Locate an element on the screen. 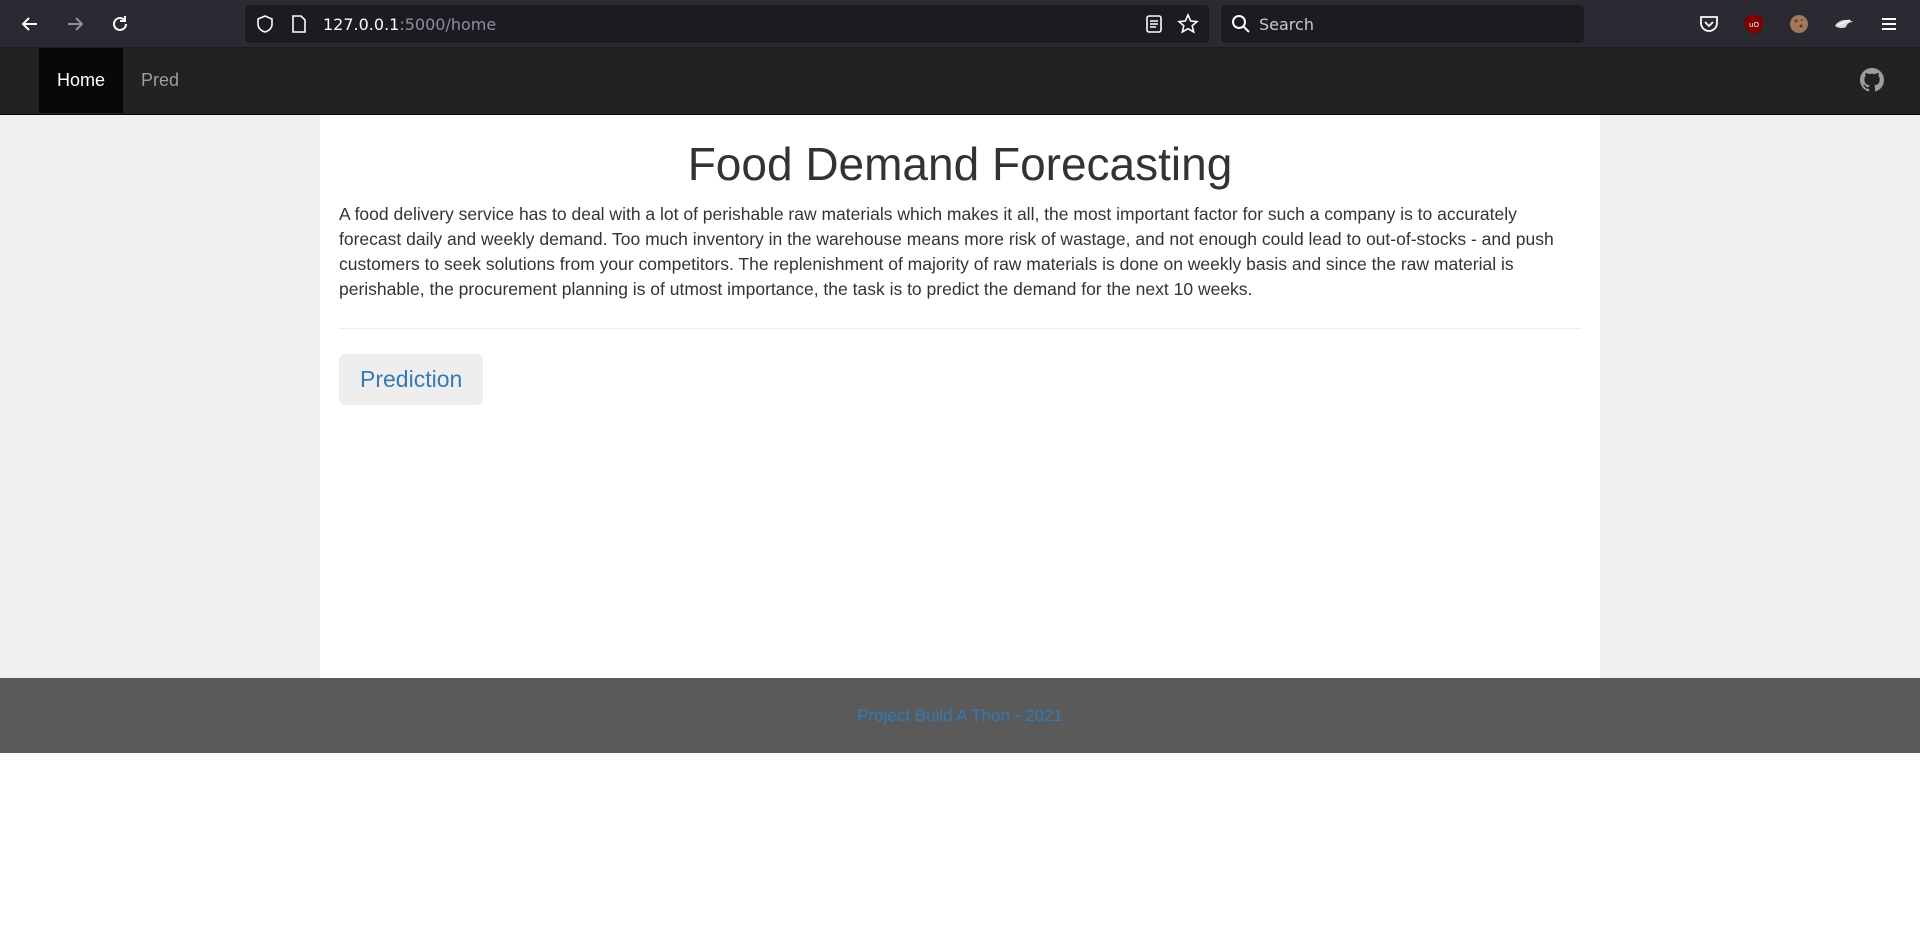 This screenshot has height=949, width=1920. forward-arrow-icon is located at coordinates (76, 24).